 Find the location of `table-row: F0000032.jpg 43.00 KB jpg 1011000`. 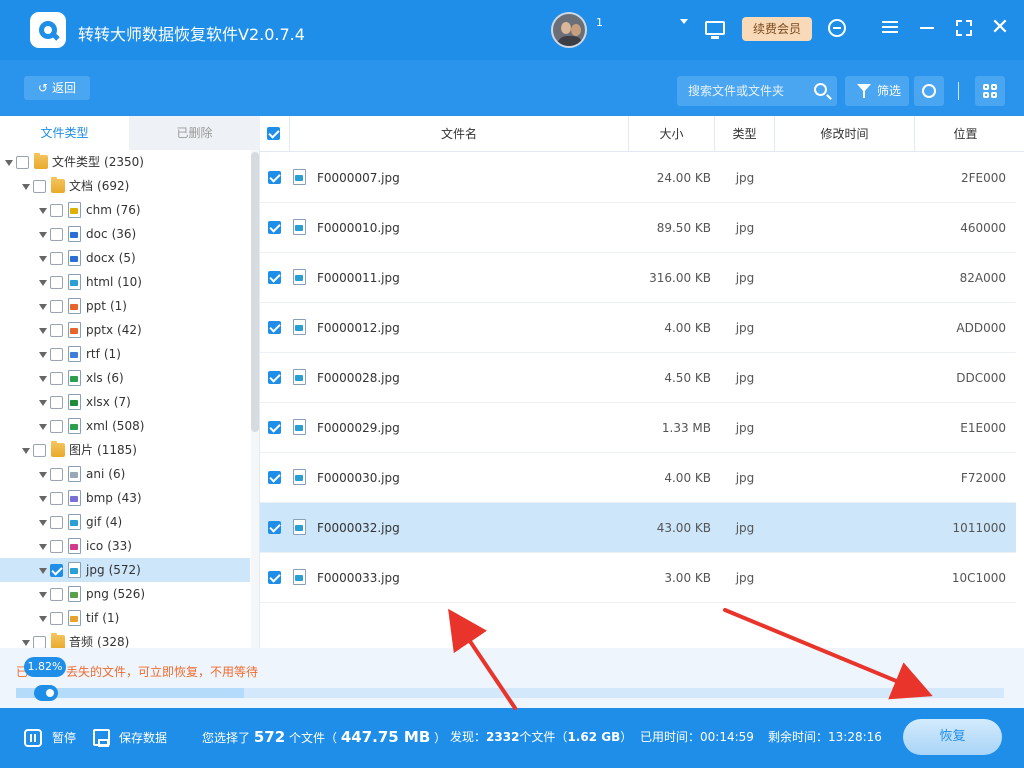

table-row: F0000032.jpg 43.00 KB jpg 1011000 is located at coordinates (638, 528).